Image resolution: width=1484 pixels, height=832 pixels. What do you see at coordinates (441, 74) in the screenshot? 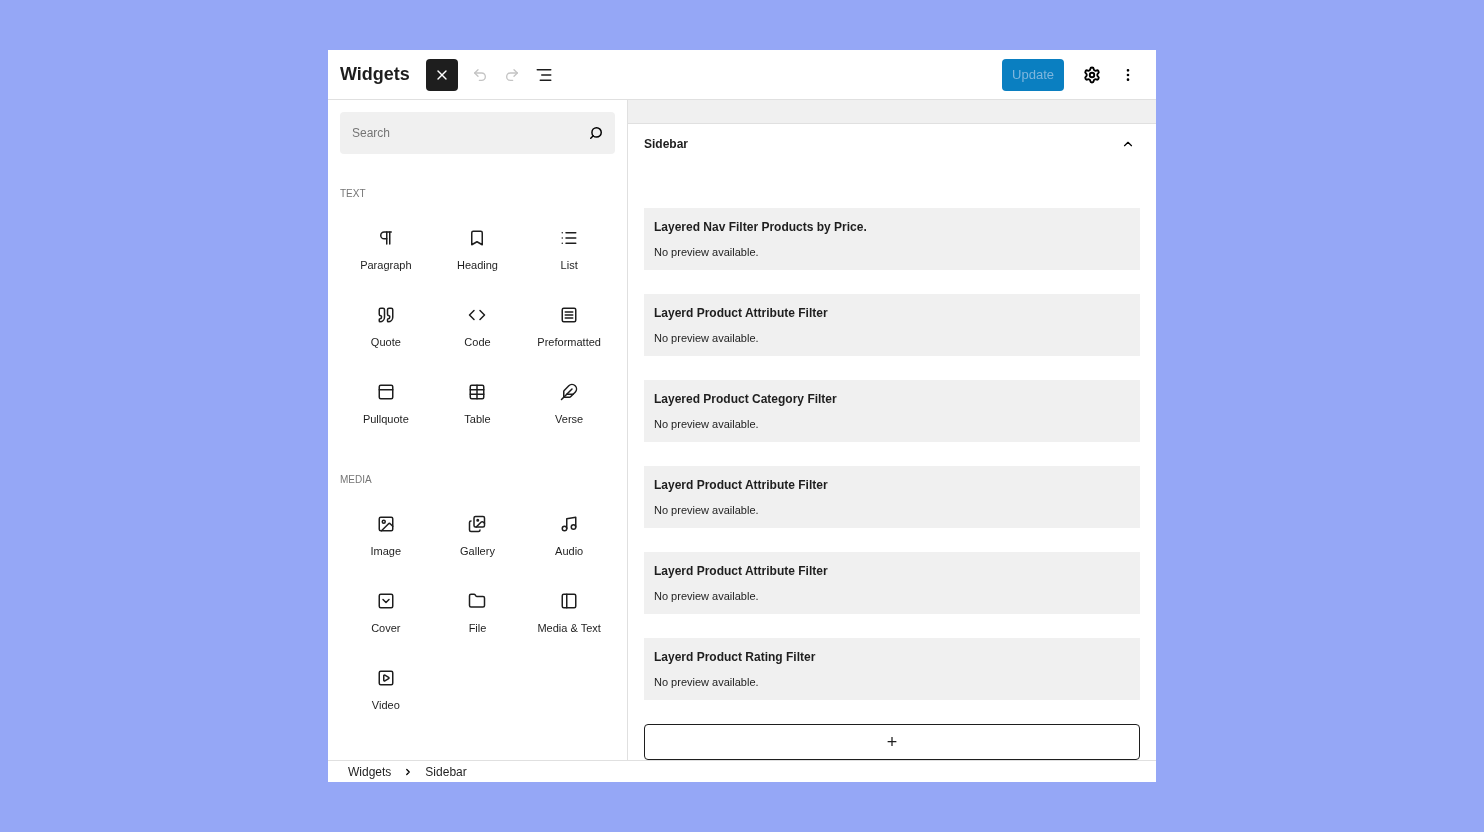
I see `inserter-toggle-button` at bounding box center [441, 74].